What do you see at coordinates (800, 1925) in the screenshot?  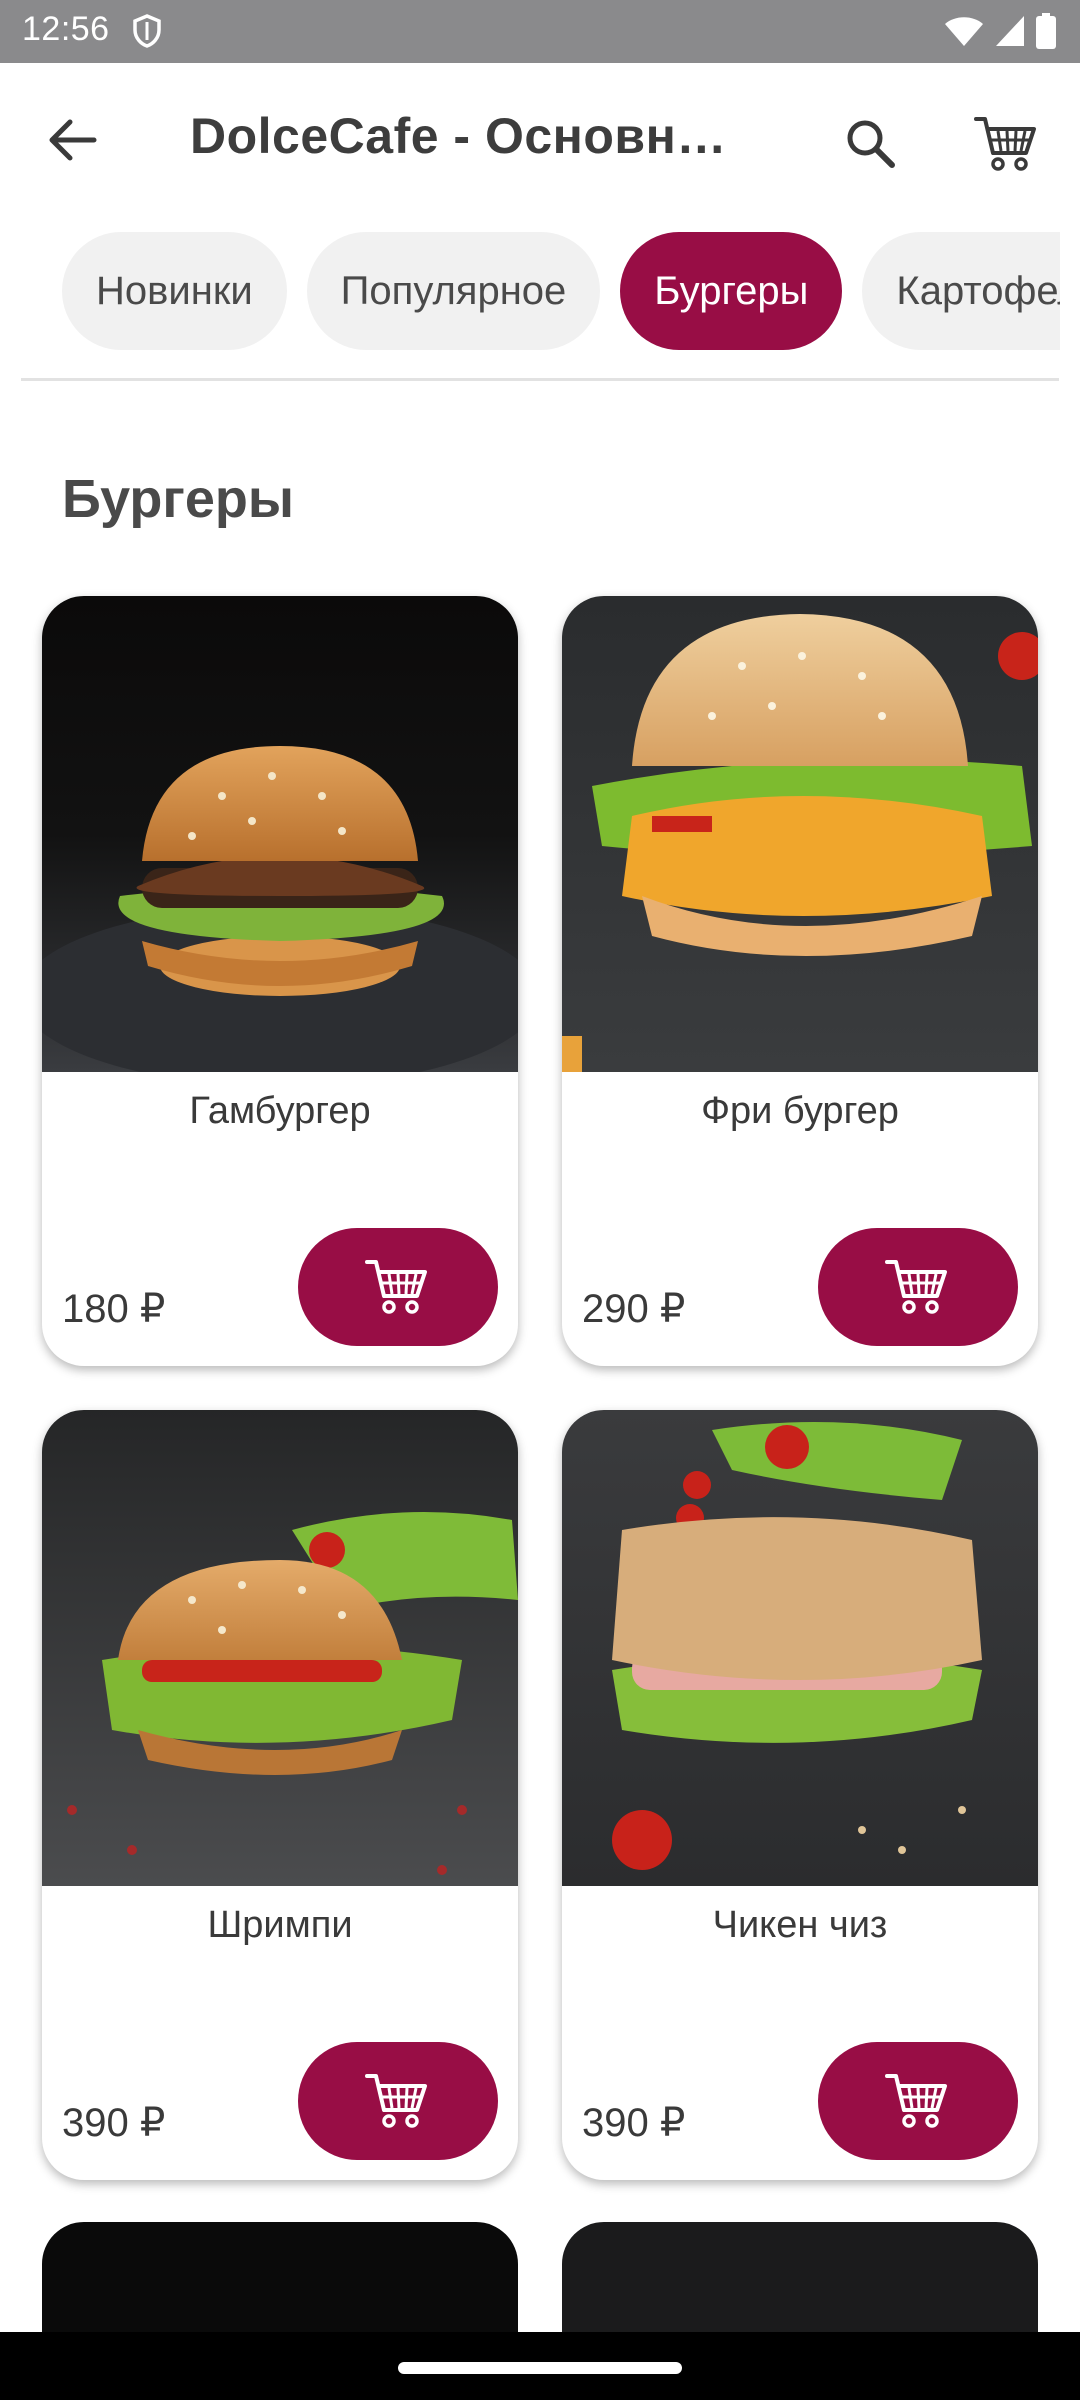 I see `product-name: Чикен чиз` at bounding box center [800, 1925].